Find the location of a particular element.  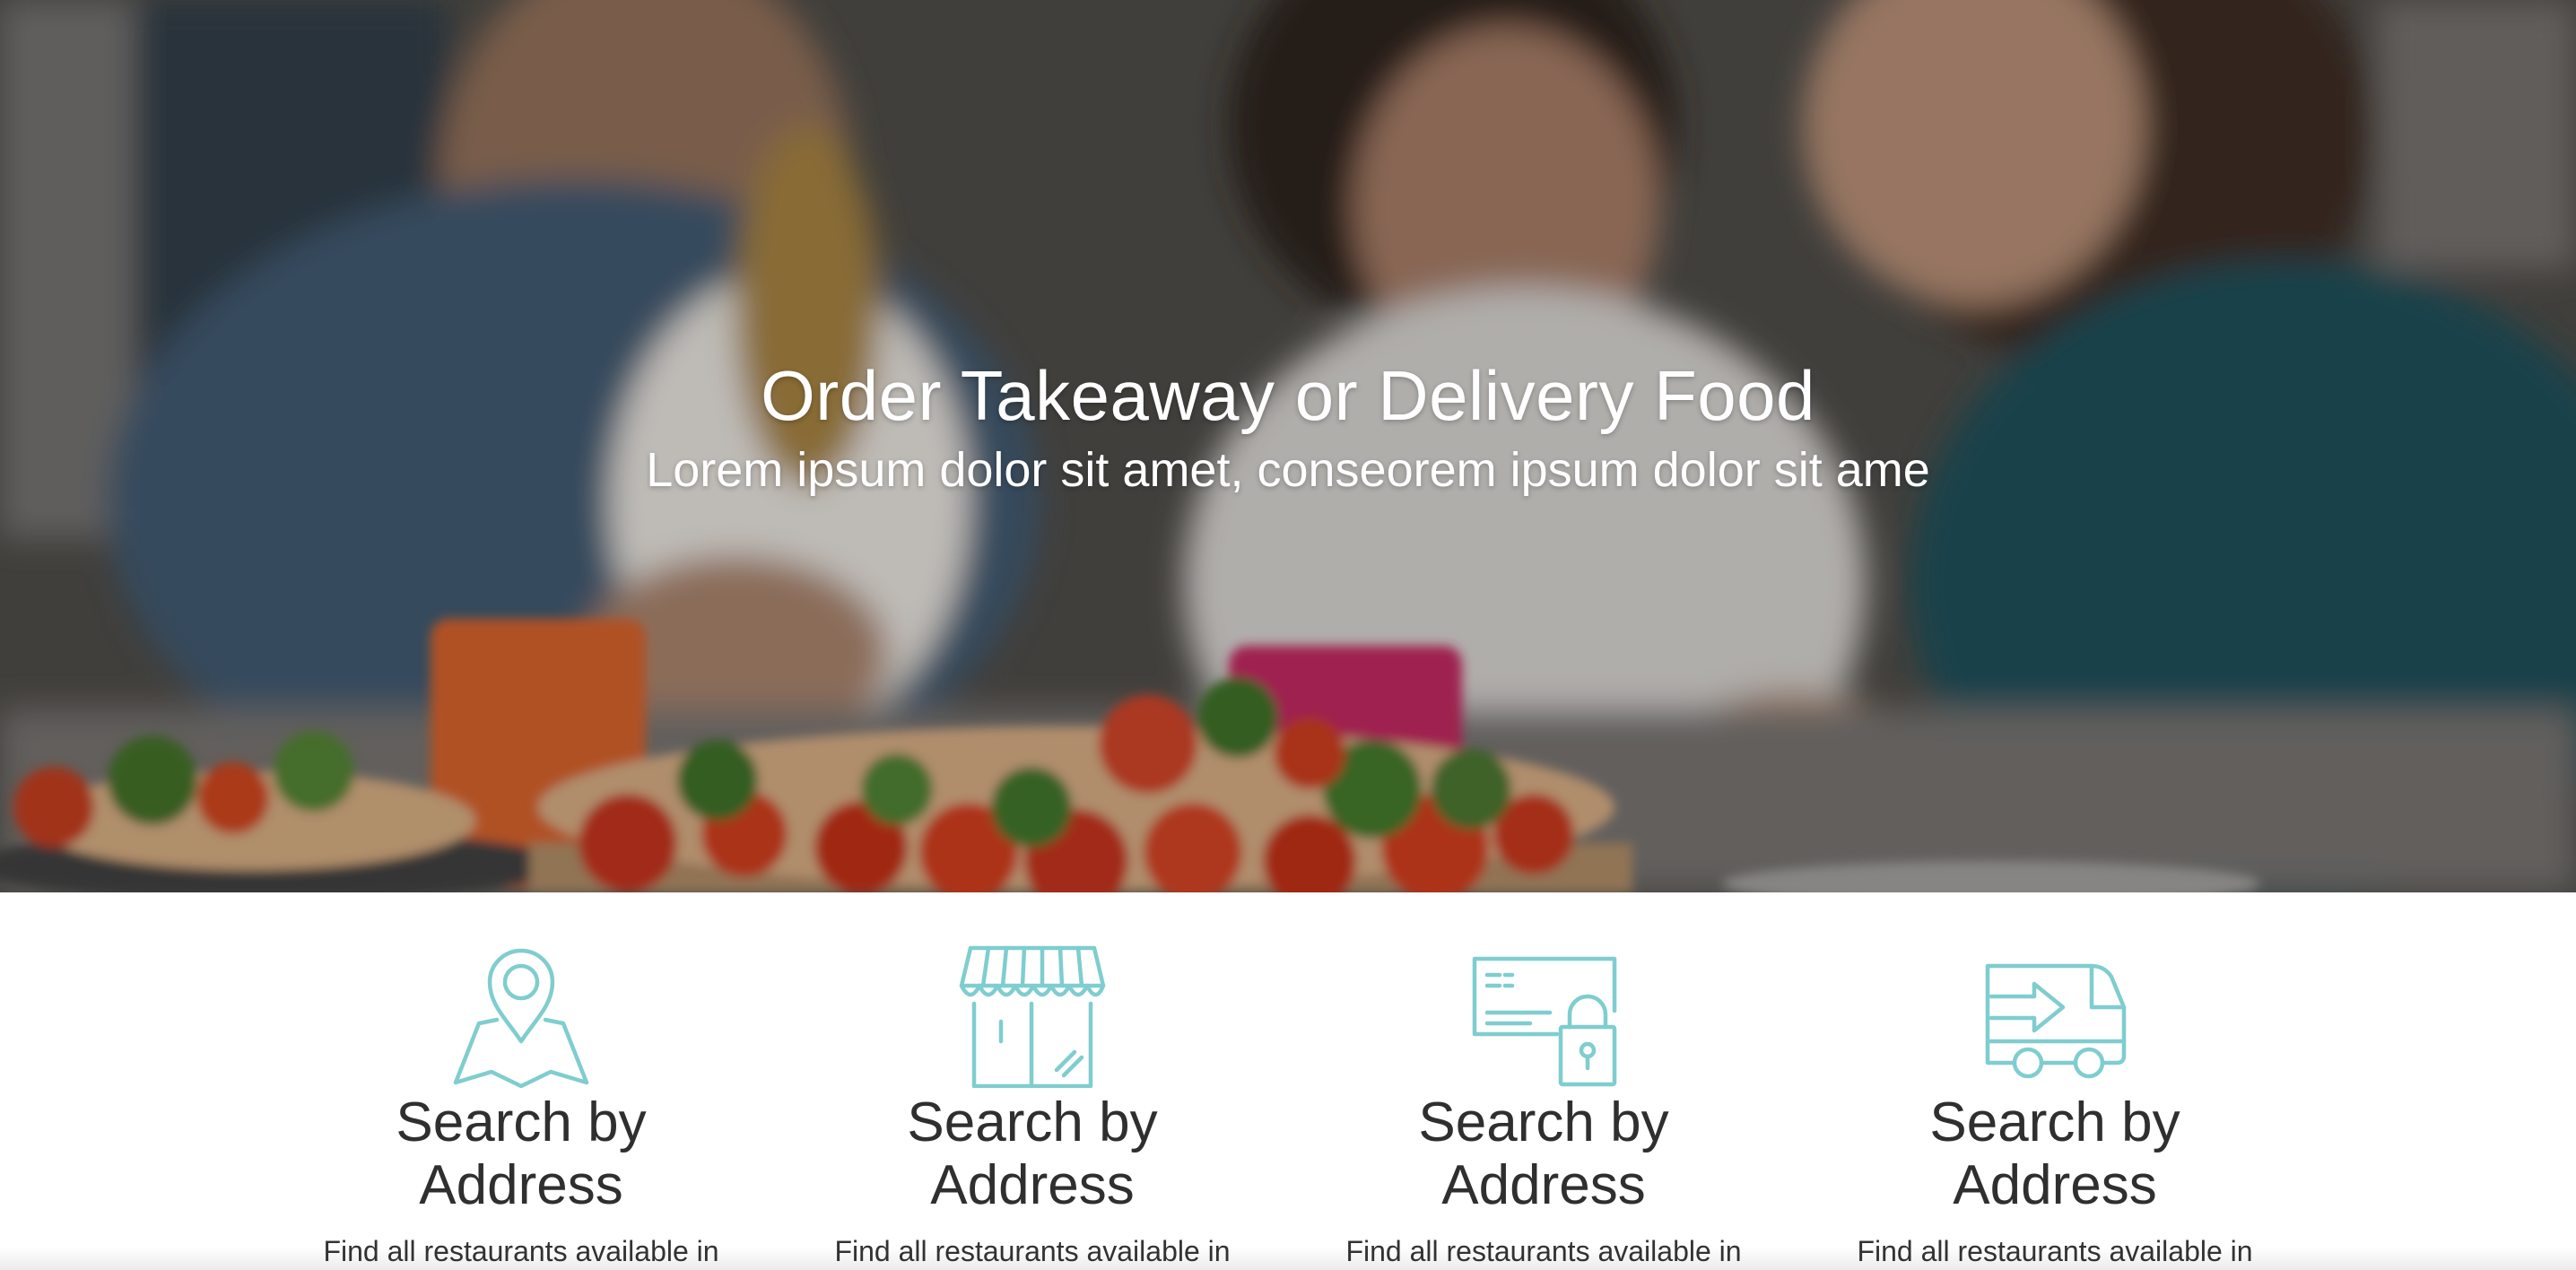

section-bottom-shadow is located at coordinates (1288, 1258).